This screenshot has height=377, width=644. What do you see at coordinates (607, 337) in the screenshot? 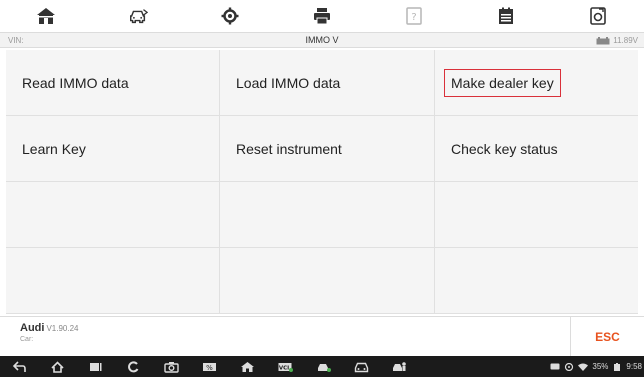
I see `esc-button: ESC` at bounding box center [607, 337].